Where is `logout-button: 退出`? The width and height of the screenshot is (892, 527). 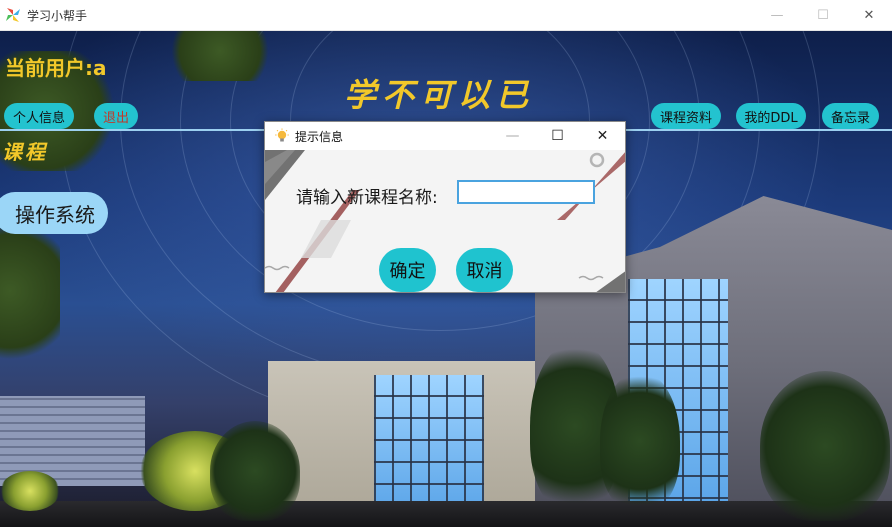
logout-button: 退出 is located at coordinates (116, 116).